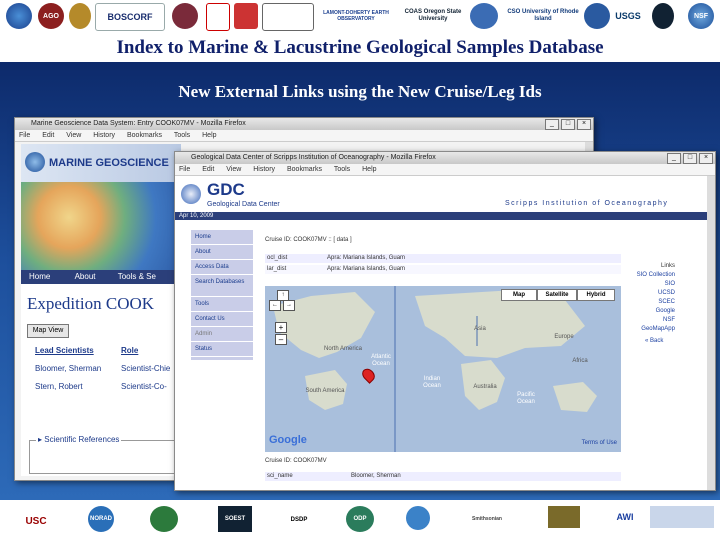  What do you see at coordinates (196, 216) in the screenshot?
I see `date-text: Apr 10, 2009` at bounding box center [196, 216].